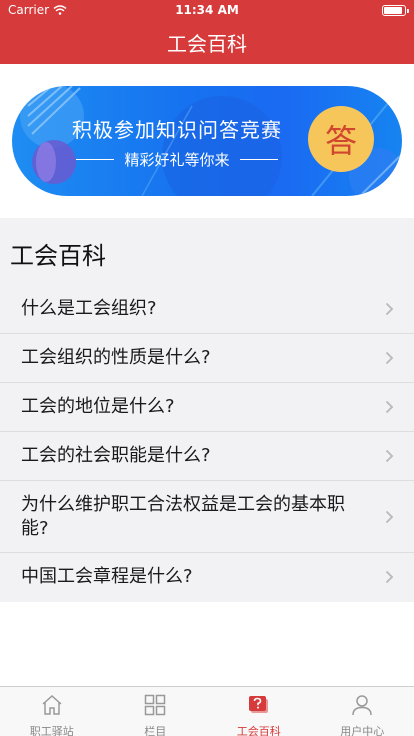 The width and height of the screenshot is (414, 736). What do you see at coordinates (98, 406) in the screenshot?
I see `faq-question: 工会的地位是什么?` at bounding box center [98, 406].